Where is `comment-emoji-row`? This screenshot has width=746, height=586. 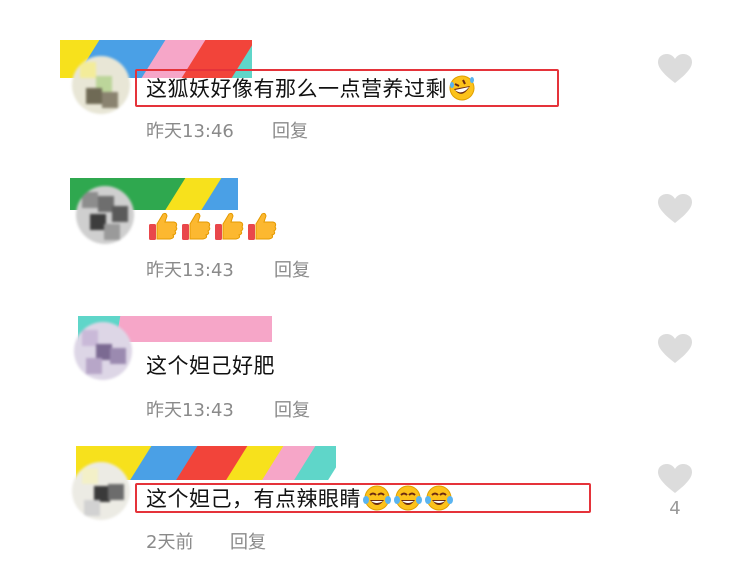 comment-emoji-row is located at coordinates (212, 226).